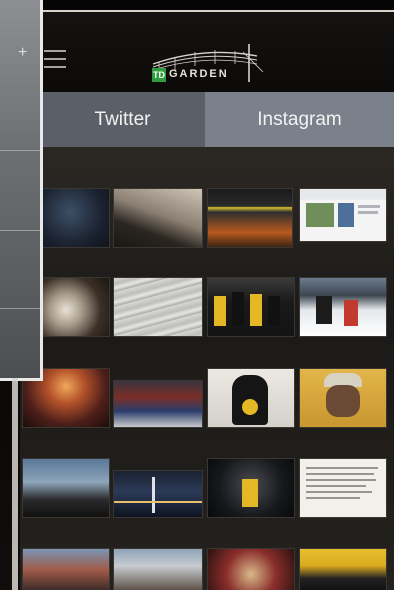 Image resolution: width=394 pixels, height=590 pixels. Describe the element at coordinates (15, 484) in the screenshot. I see `frame-edge` at that location.